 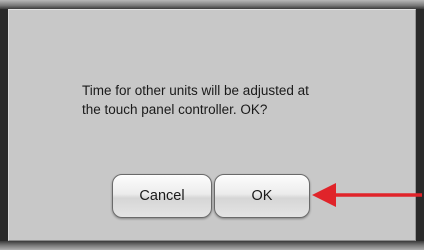 I want to click on red-arrow-left-icon, so click(x=367, y=195).